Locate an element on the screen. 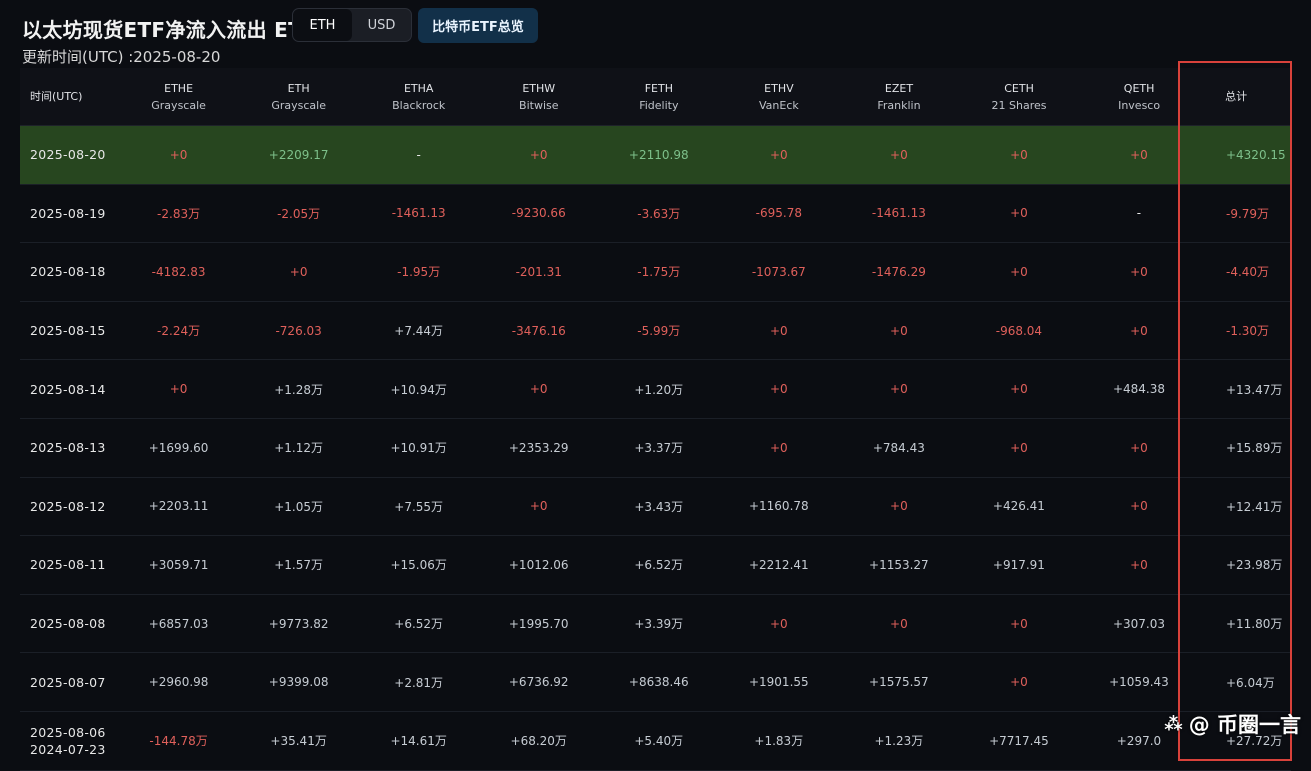 The height and width of the screenshot is (771, 1311). row-total: +6.04万 is located at coordinates (1250, 682).